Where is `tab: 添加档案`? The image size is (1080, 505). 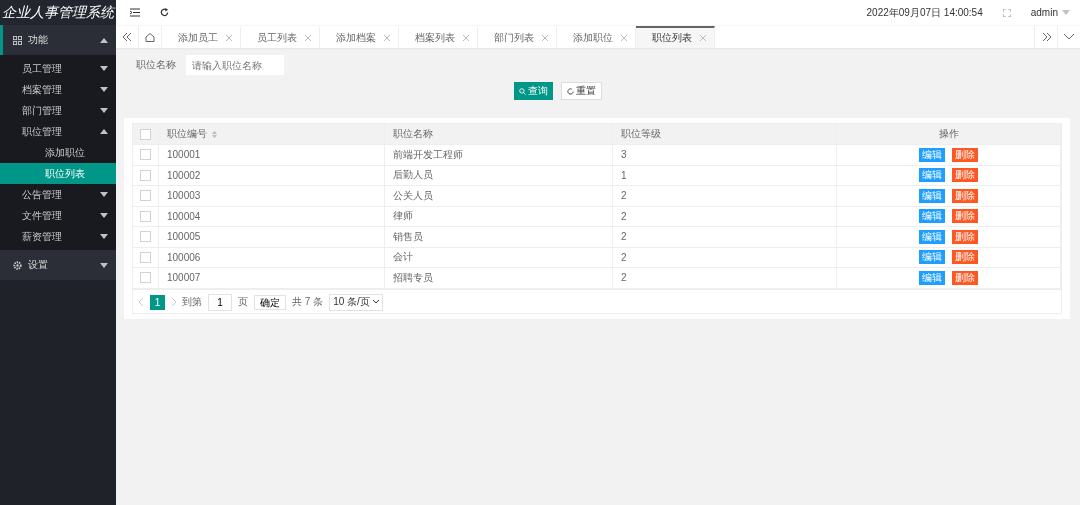
tab: 添加档案 is located at coordinates (359, 37).